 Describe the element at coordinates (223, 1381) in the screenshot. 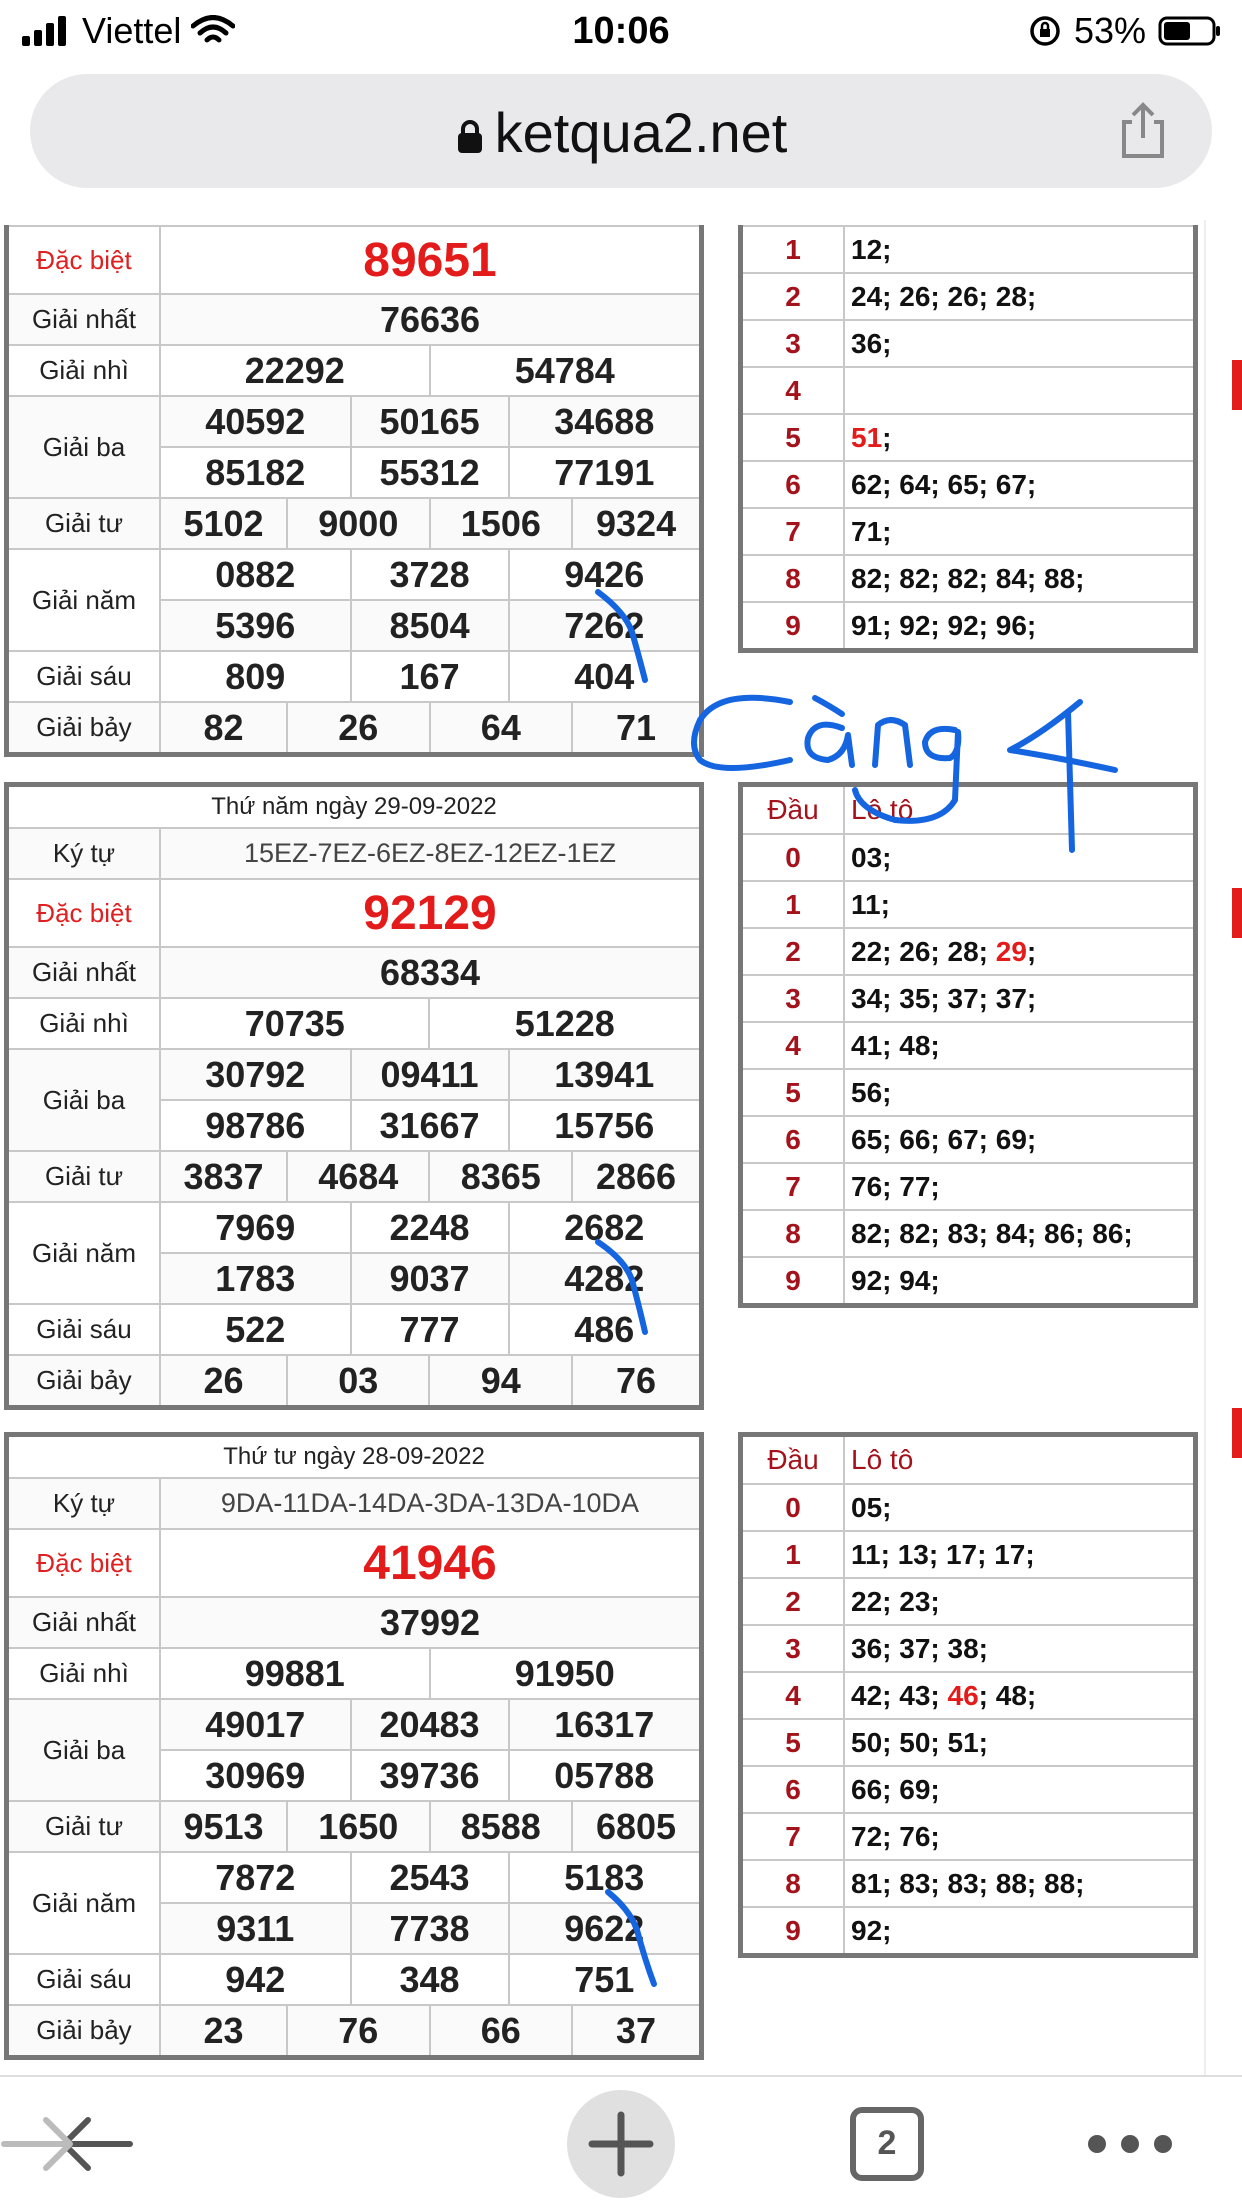

I see `prize-value: 26` at that location.